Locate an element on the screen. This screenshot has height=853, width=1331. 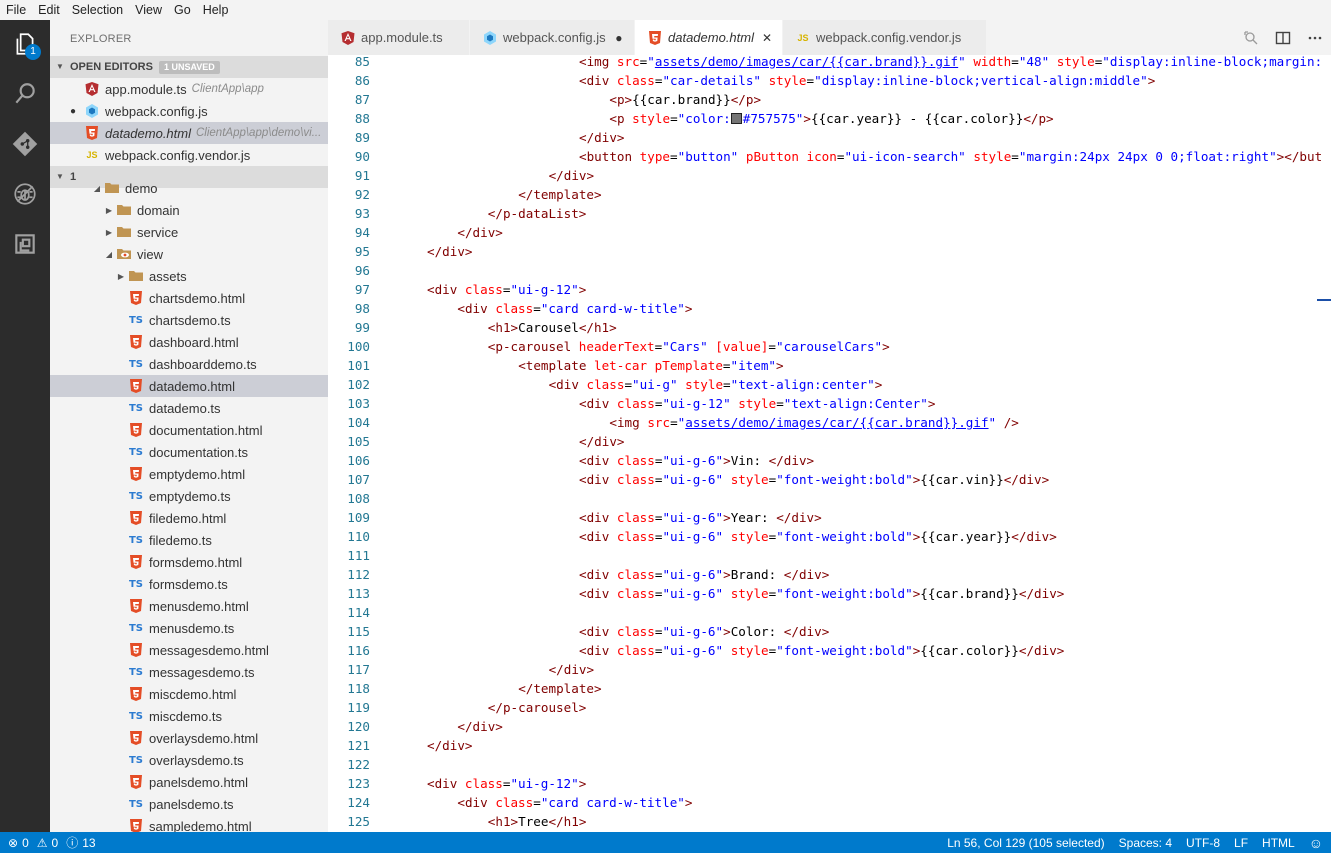
code-token: {{car.brand}} is located at coordinates (969, 593).